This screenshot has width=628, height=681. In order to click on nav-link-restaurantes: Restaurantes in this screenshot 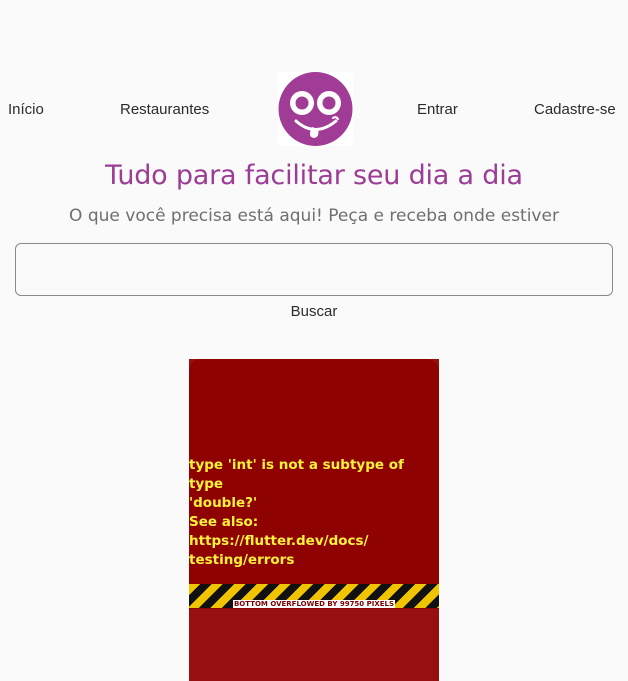, I will do `click(164, 109)`.